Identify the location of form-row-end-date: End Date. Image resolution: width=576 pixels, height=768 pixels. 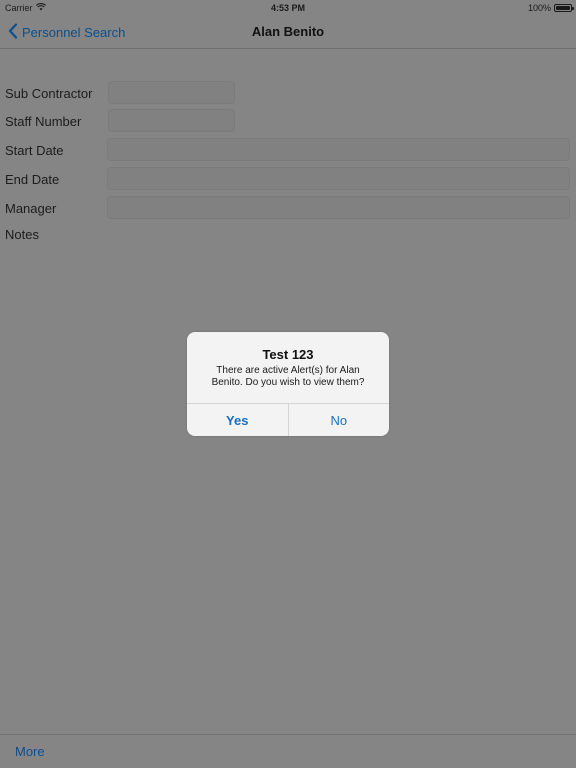
(288, 179).